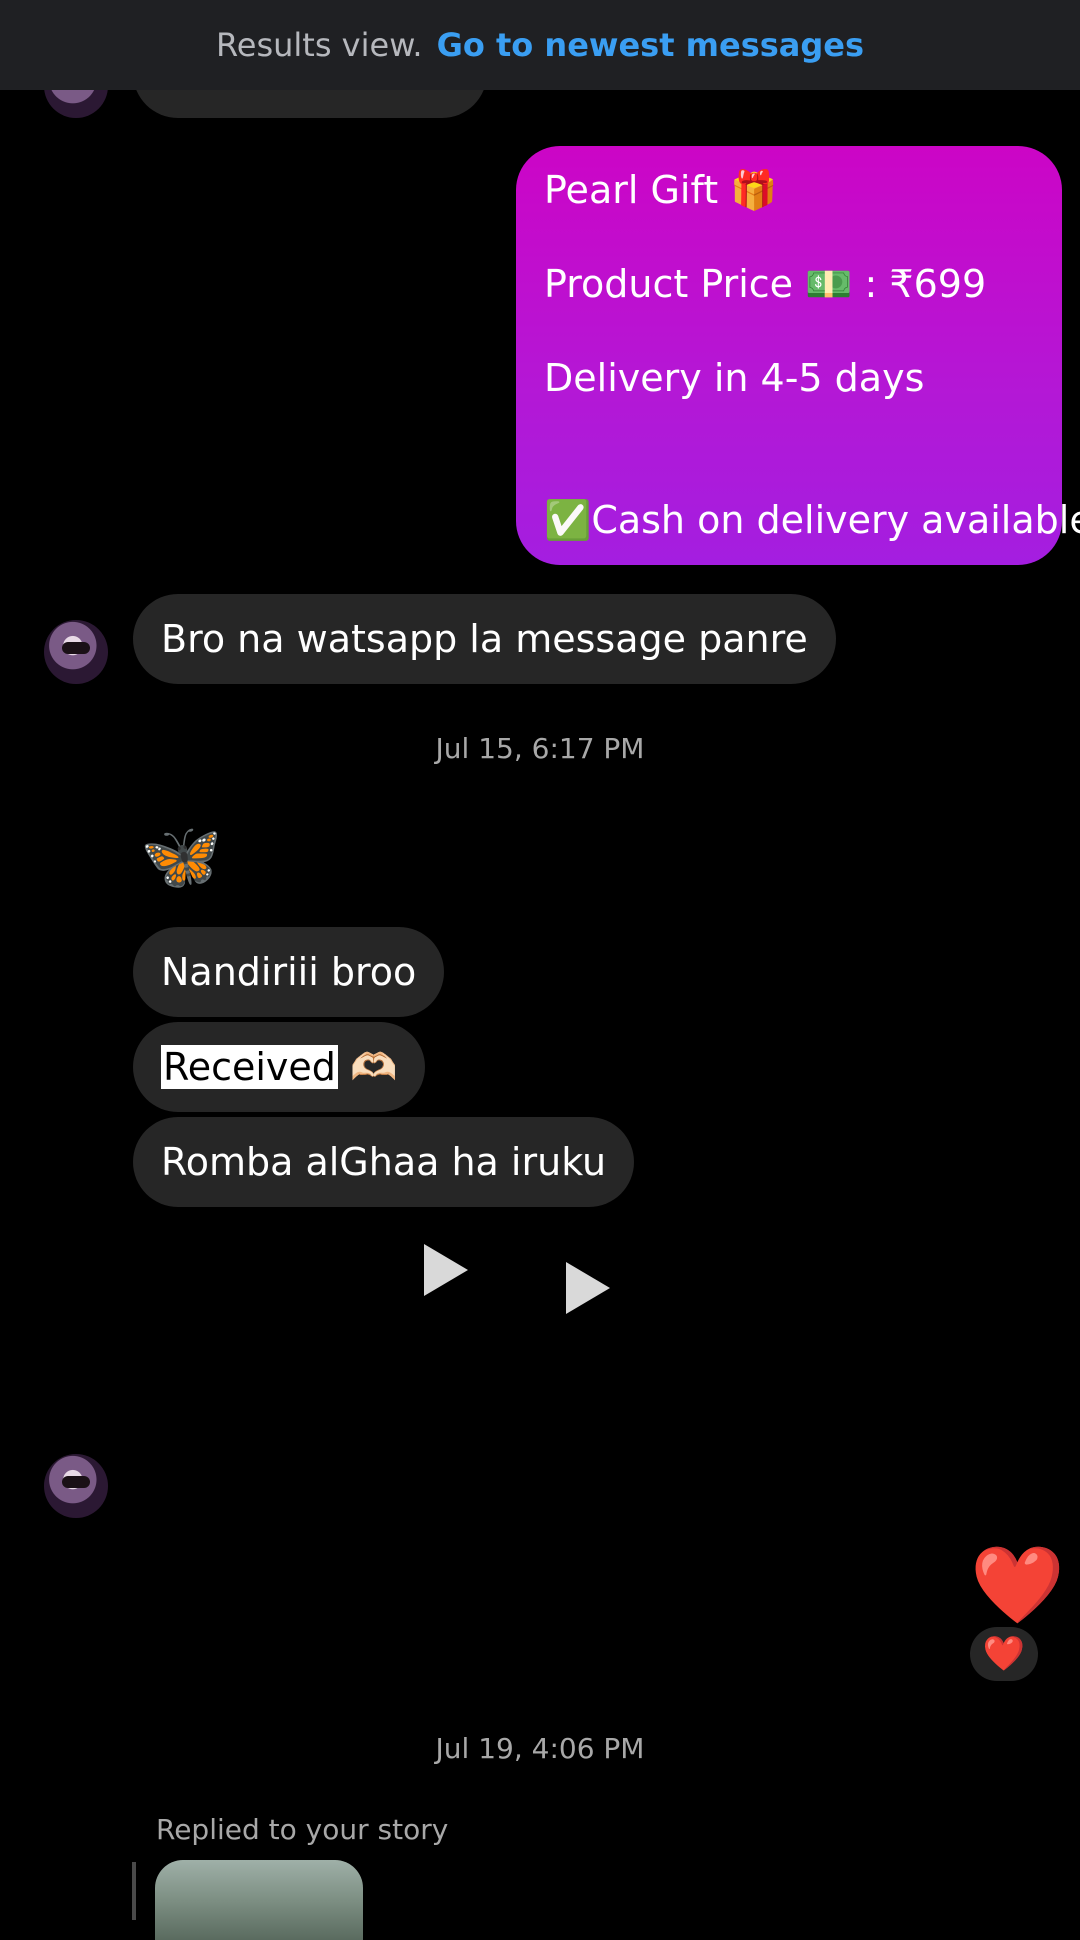  I want to click on heart-emoji-message: ❤️, so click(1017, 1585).